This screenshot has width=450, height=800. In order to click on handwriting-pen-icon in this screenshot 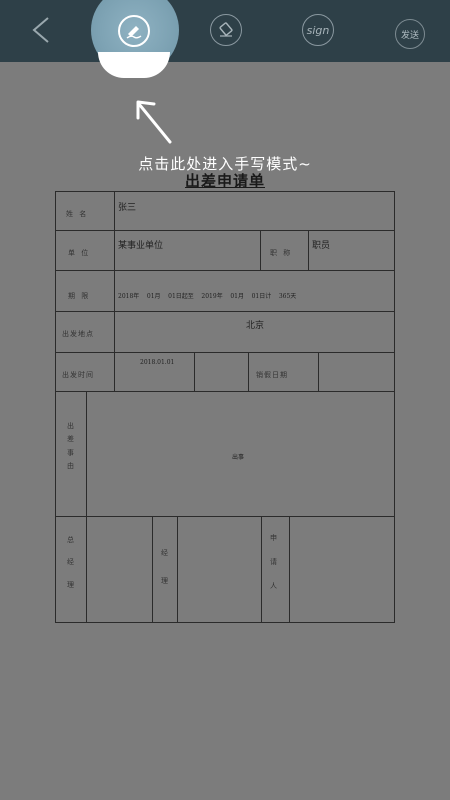, I will do `click(134, 32)`.